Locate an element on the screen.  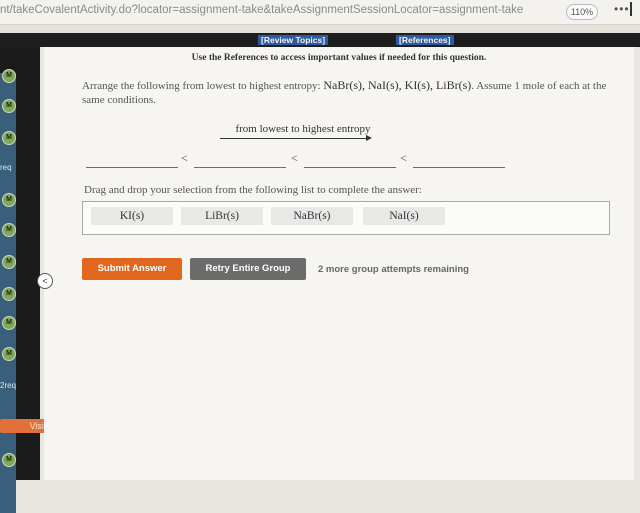
direction-arrow is located at coordinates (296, 138).